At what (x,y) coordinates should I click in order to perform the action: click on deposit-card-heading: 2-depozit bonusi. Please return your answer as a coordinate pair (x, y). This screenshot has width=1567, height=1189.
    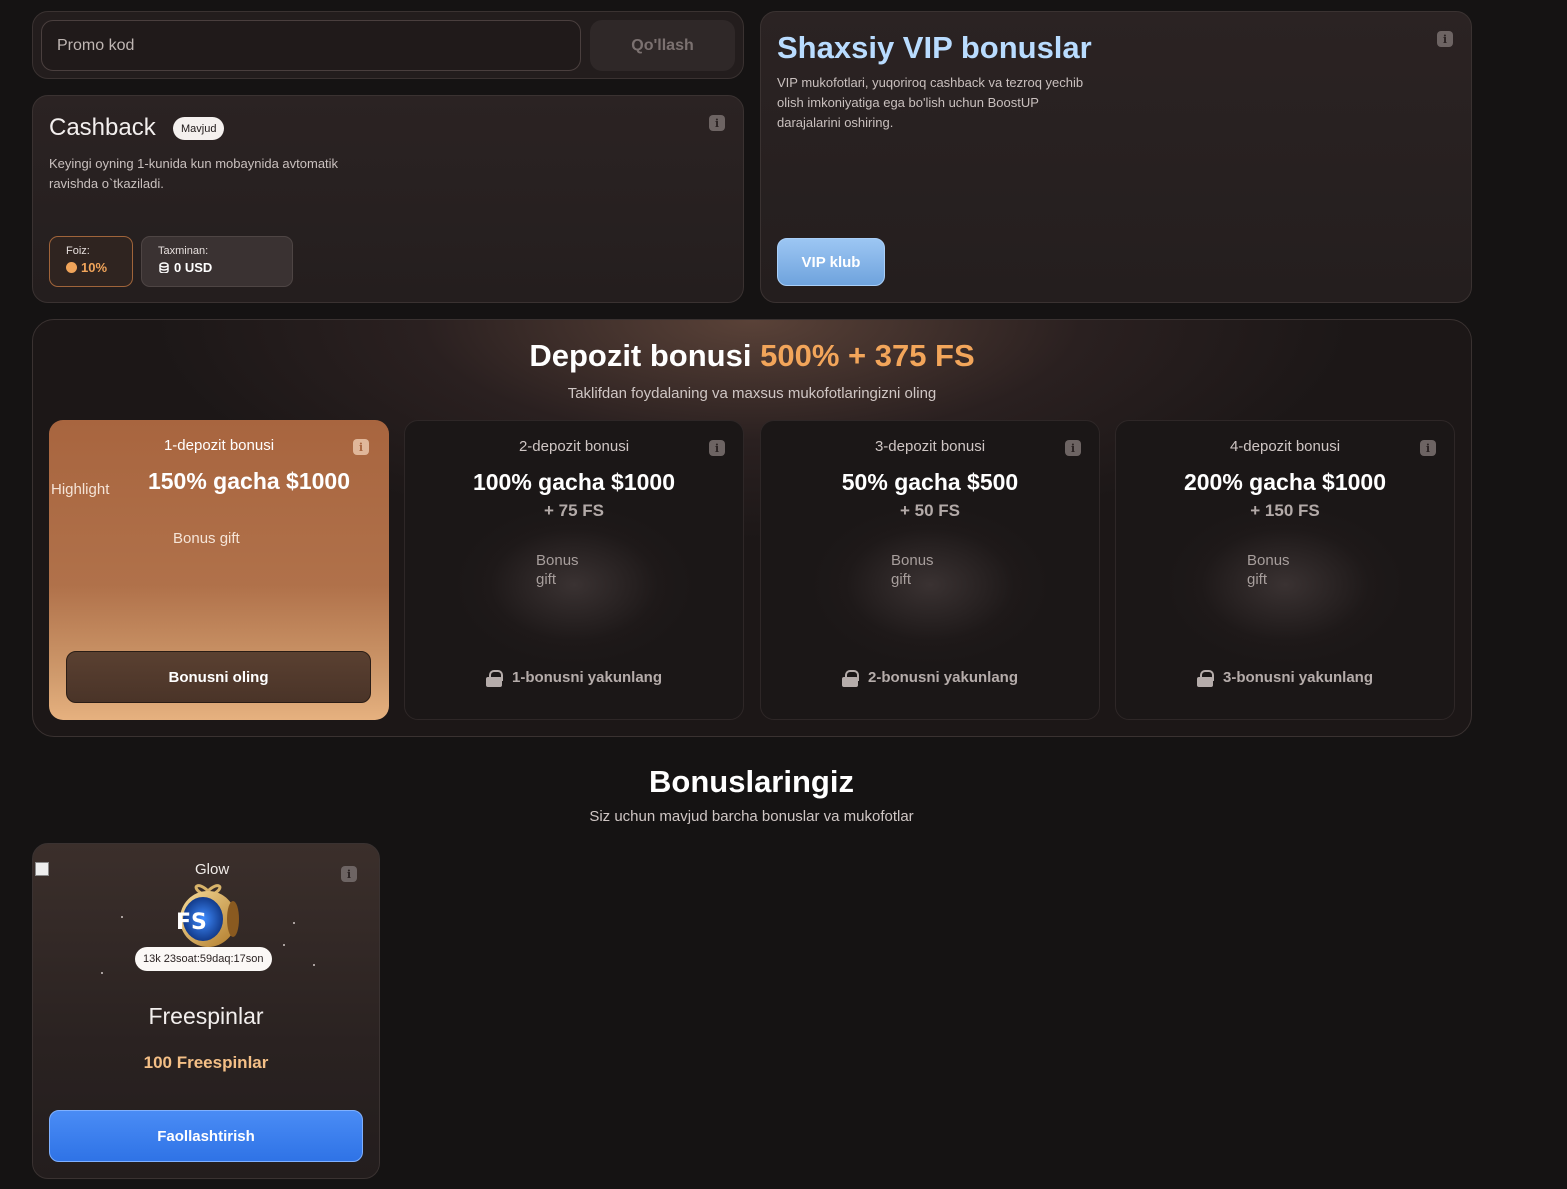
    Looking at the image, I should click on (574, 446).